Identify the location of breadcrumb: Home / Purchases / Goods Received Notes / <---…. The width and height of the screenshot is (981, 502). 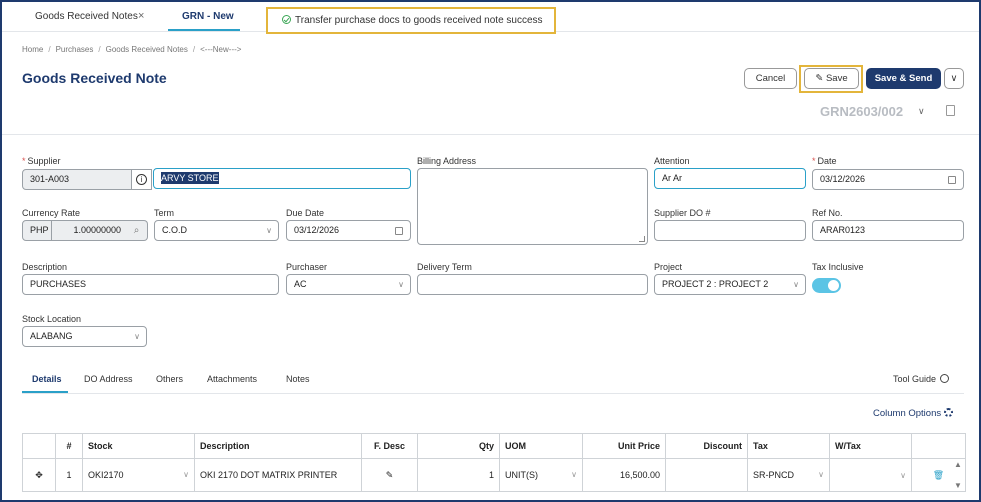
(131, 49).